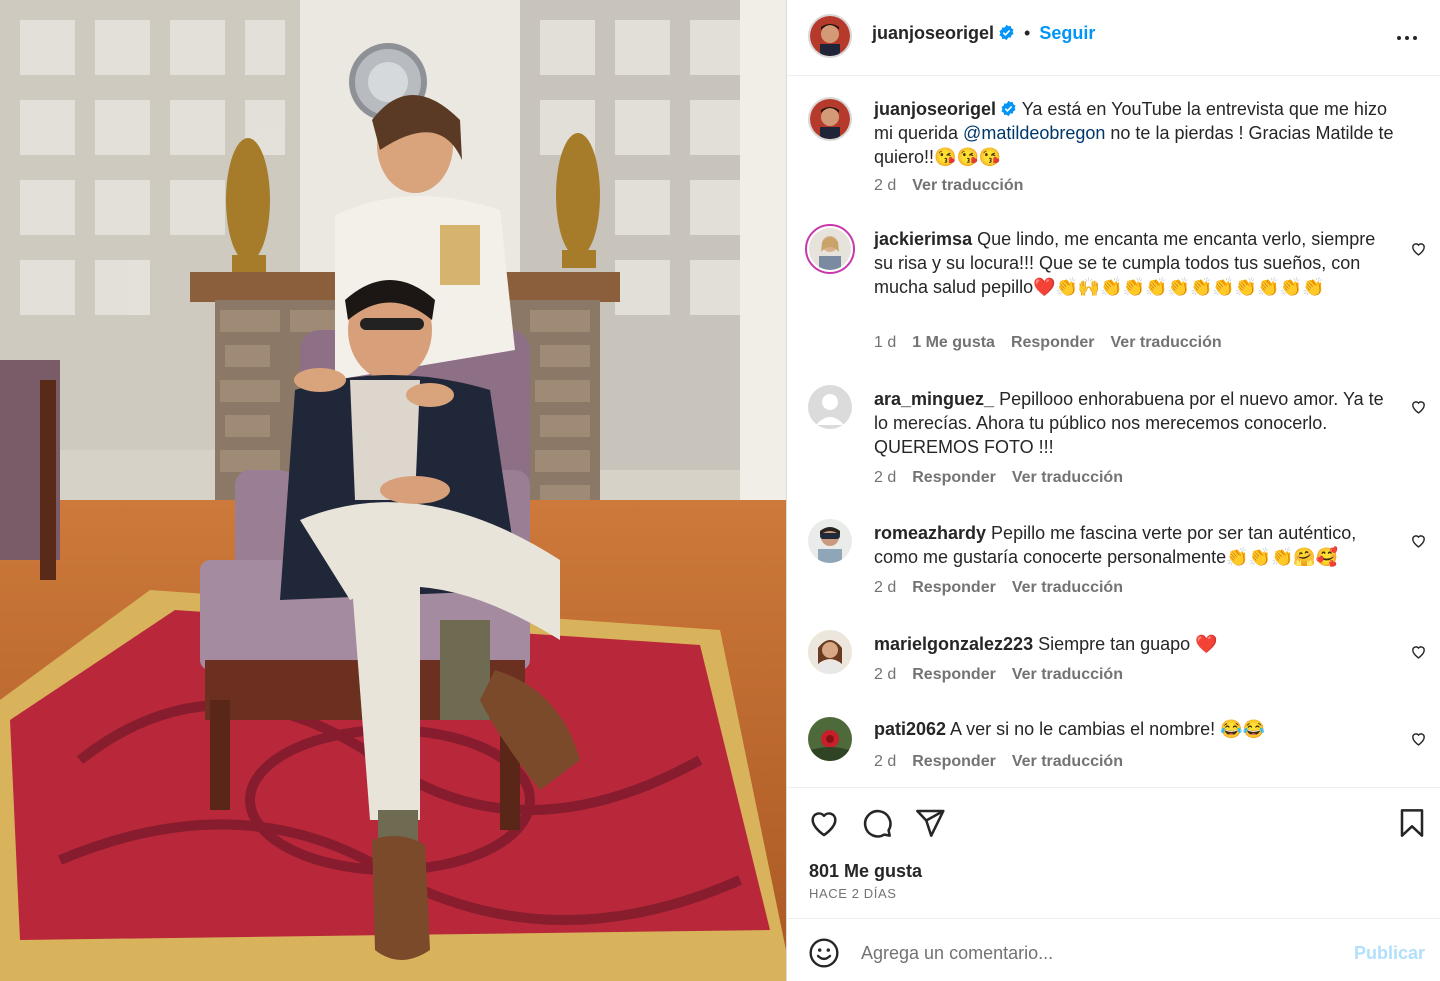  I want to click on caption-mention-link: @matildeobregon, so click(1034, 133).